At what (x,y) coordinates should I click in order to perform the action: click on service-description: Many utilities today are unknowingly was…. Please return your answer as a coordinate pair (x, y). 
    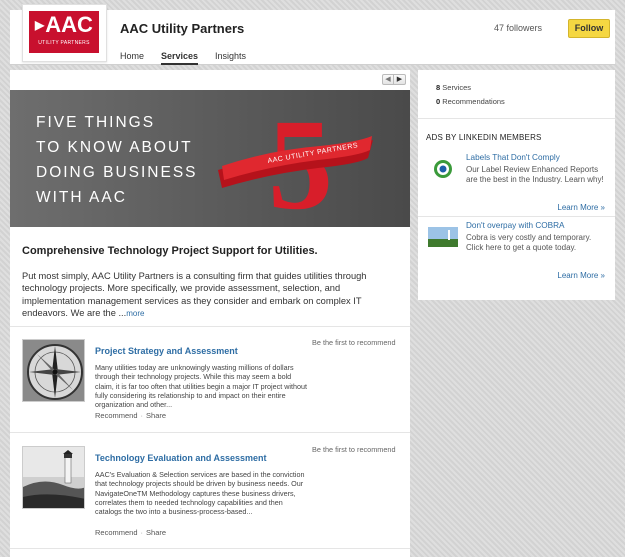
    Looking at the image, I should click on (201, 386).